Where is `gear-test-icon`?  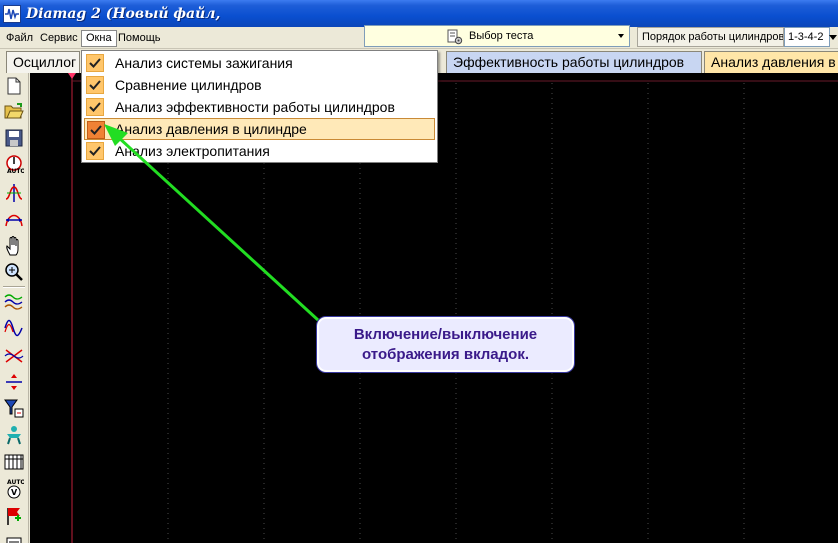
gear-test-icon is located at coordinates (455, 37).